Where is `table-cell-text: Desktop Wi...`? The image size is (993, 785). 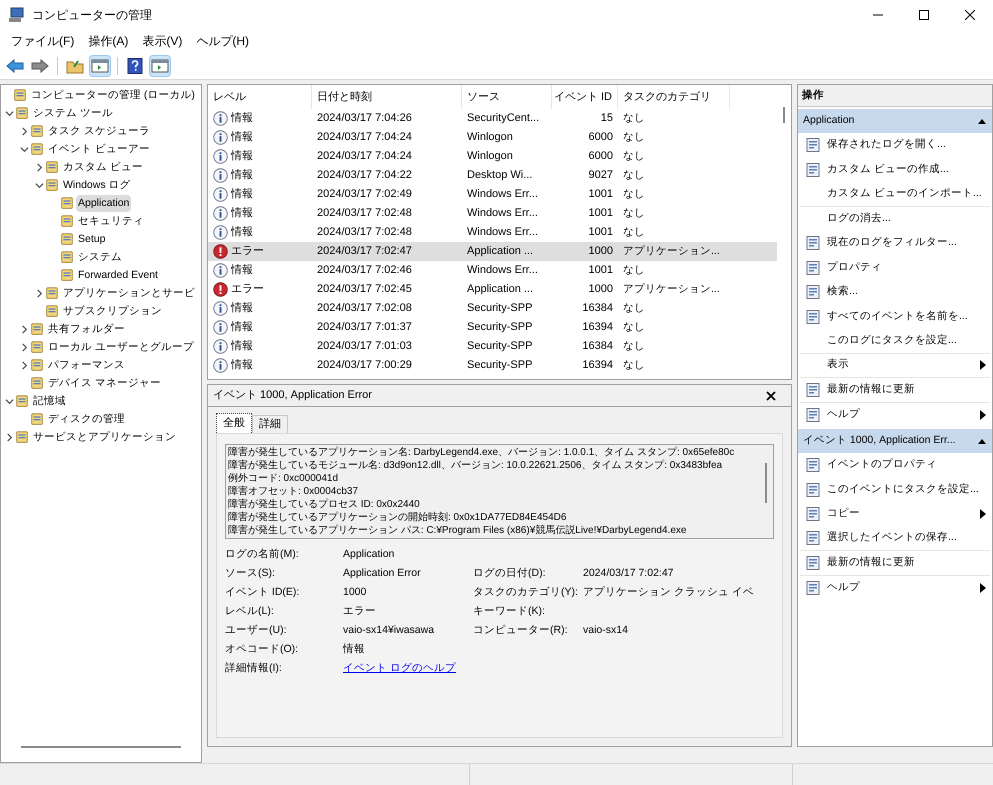 table-cell-text: Desktop Wi... is located at coordinates (500, 176).